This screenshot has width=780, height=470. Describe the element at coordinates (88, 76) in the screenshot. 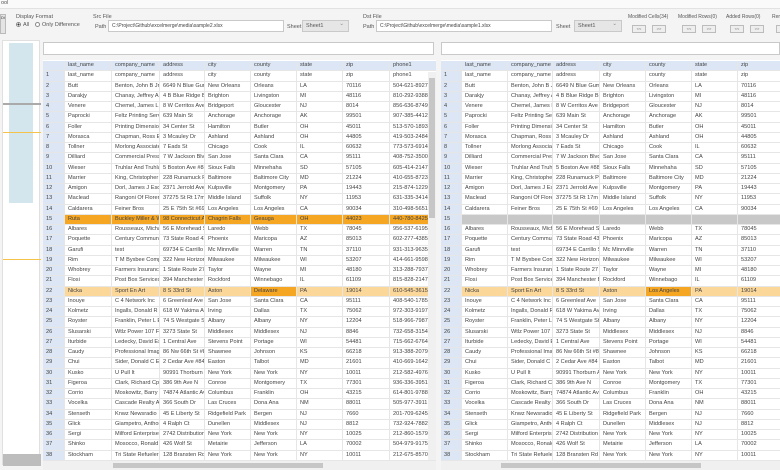

I see `cell-last-name: last_name` at that location.